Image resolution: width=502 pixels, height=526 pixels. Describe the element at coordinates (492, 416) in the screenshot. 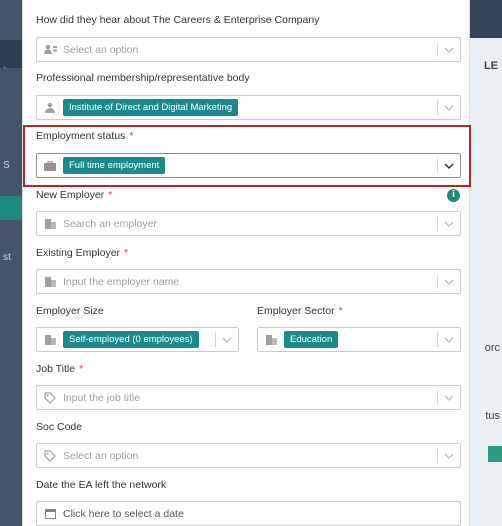

I see `background-label: tus` at that location.